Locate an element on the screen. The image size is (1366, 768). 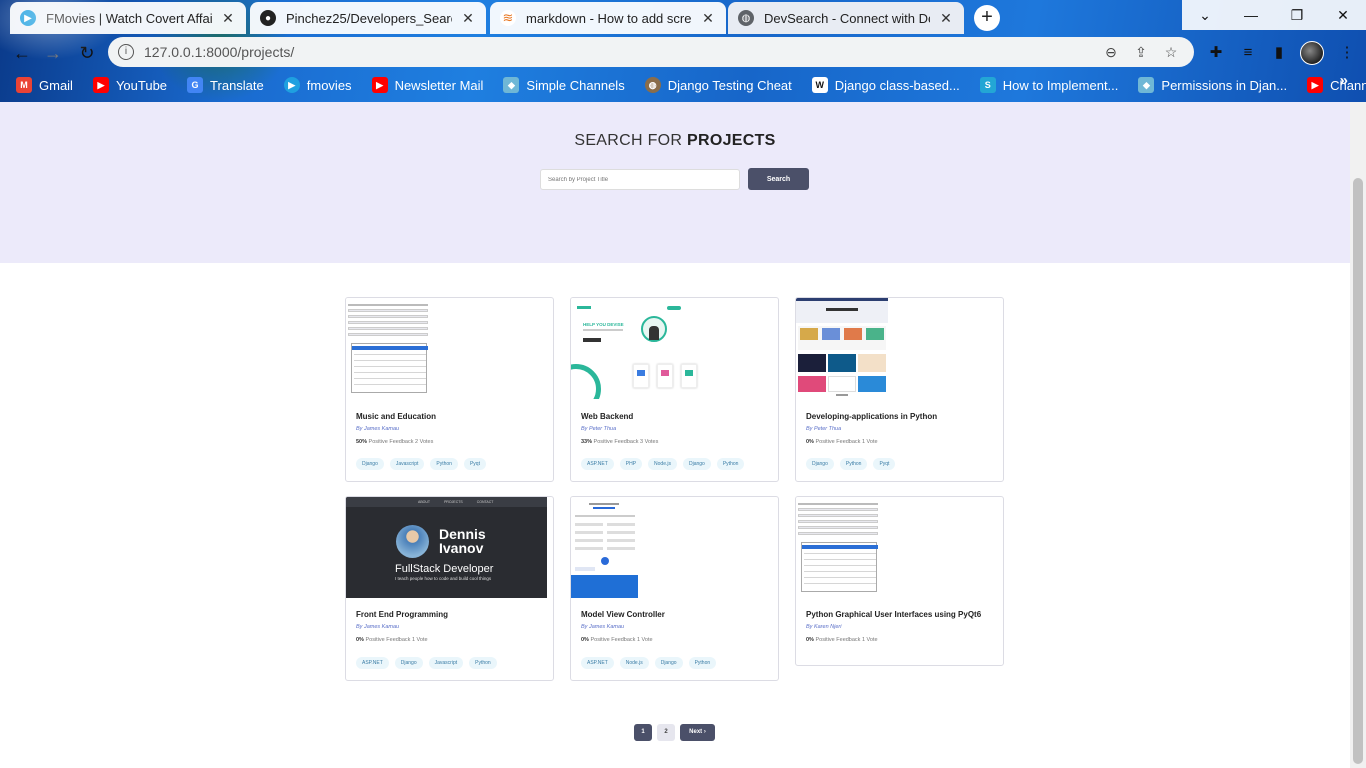
fmovies-icon: ▶ is located at coordinates (291, 85).